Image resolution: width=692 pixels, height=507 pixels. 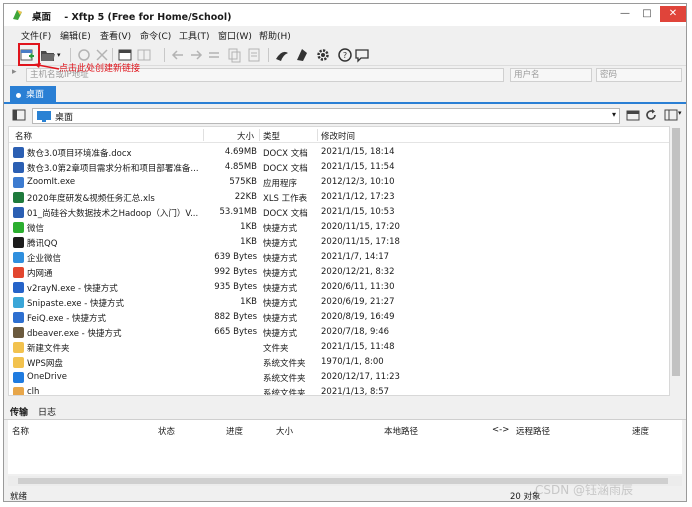 What do you see at coordinates (234, 55) in the screenshot?
I see `copy-icon` at bounding box center [234, 55].